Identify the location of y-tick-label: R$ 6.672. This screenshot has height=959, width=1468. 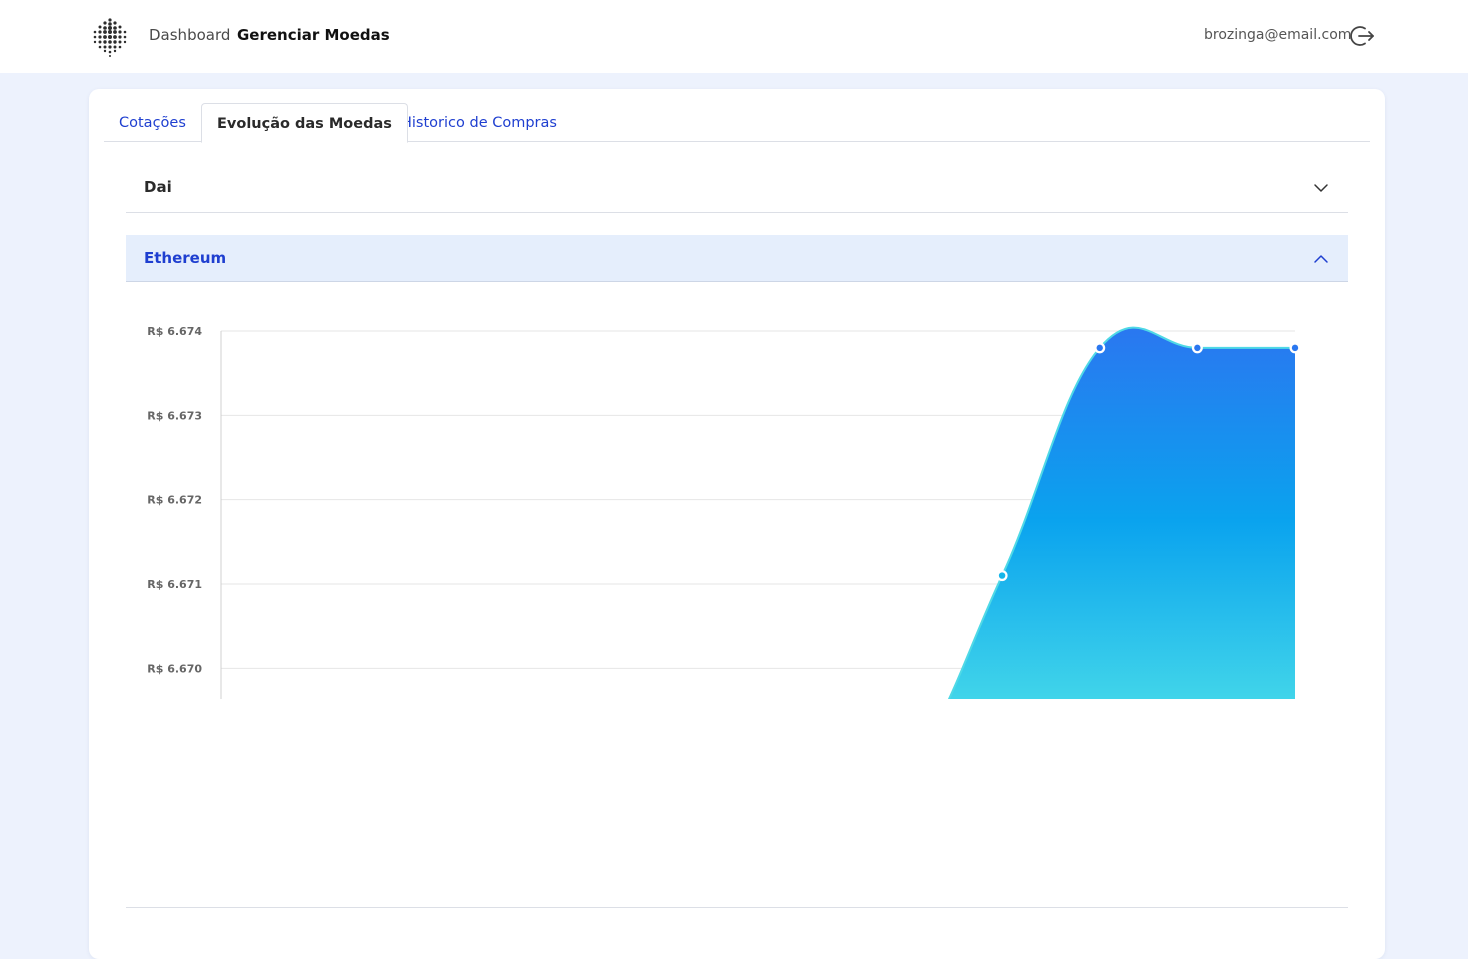
(174, 500).